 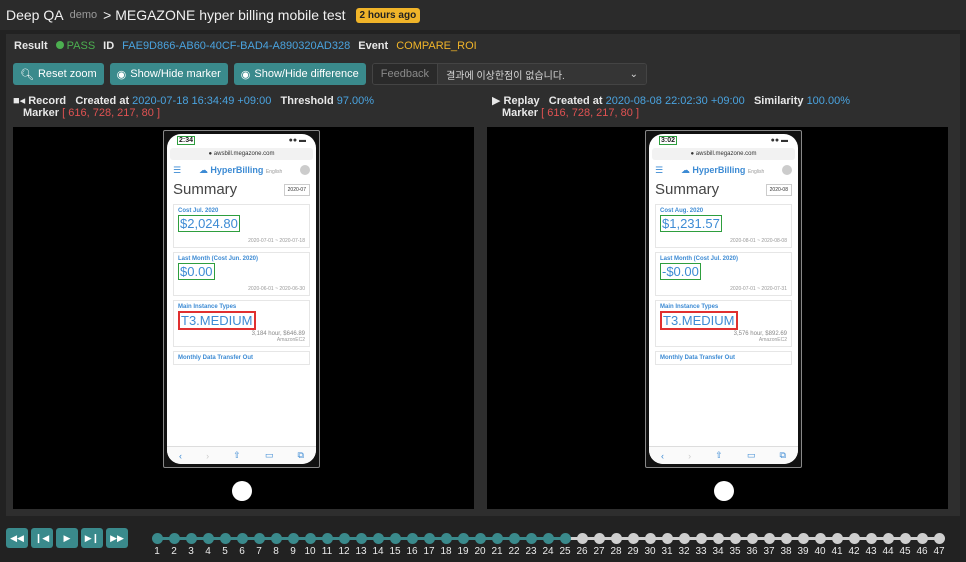 I want to click on timeline-frame-number: 3, so click(x=191, y=551).